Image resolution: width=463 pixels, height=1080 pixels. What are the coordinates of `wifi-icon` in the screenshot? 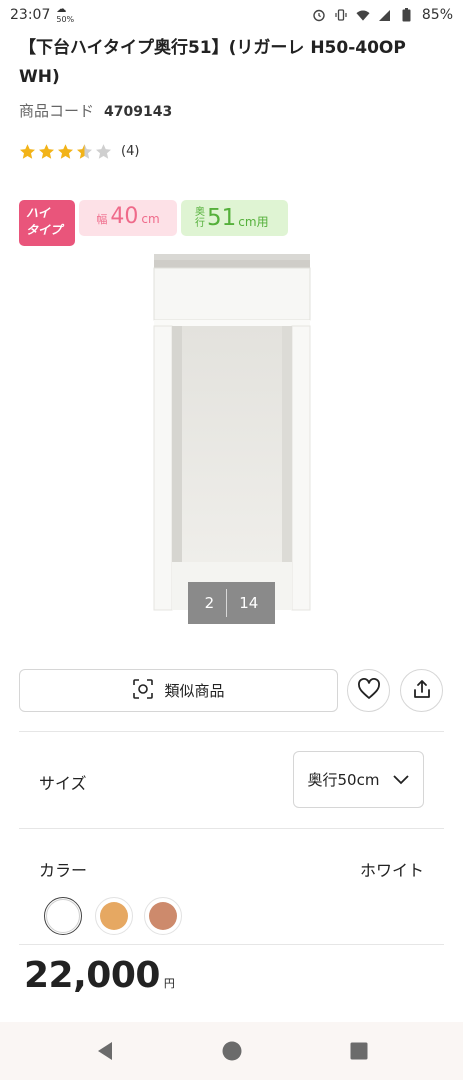 It's located at (363, 15).